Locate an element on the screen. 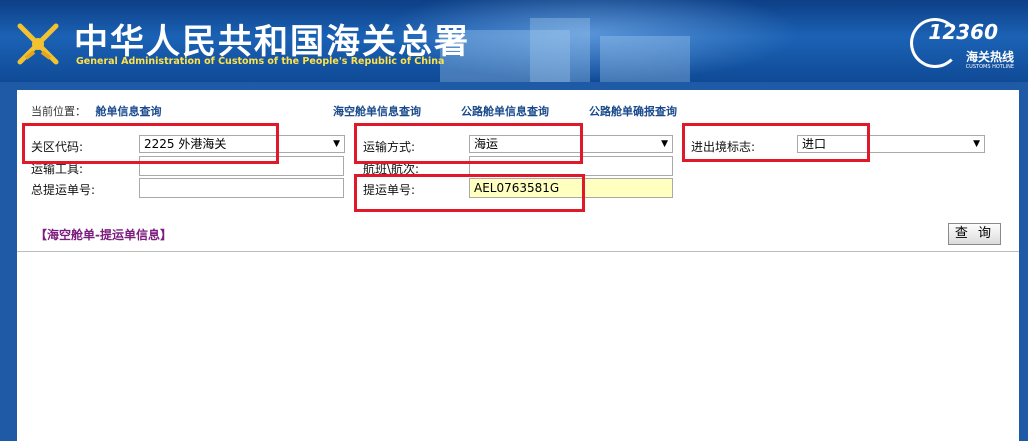 Image resolution: width=1028 pixels, height=441 pixels. breadcrumb-current: 舱单信息查询 is located at coordinates (128, 111).